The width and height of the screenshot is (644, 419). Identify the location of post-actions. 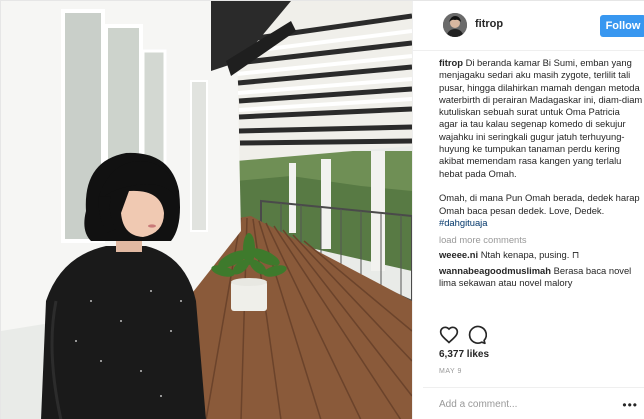
(469, 335).